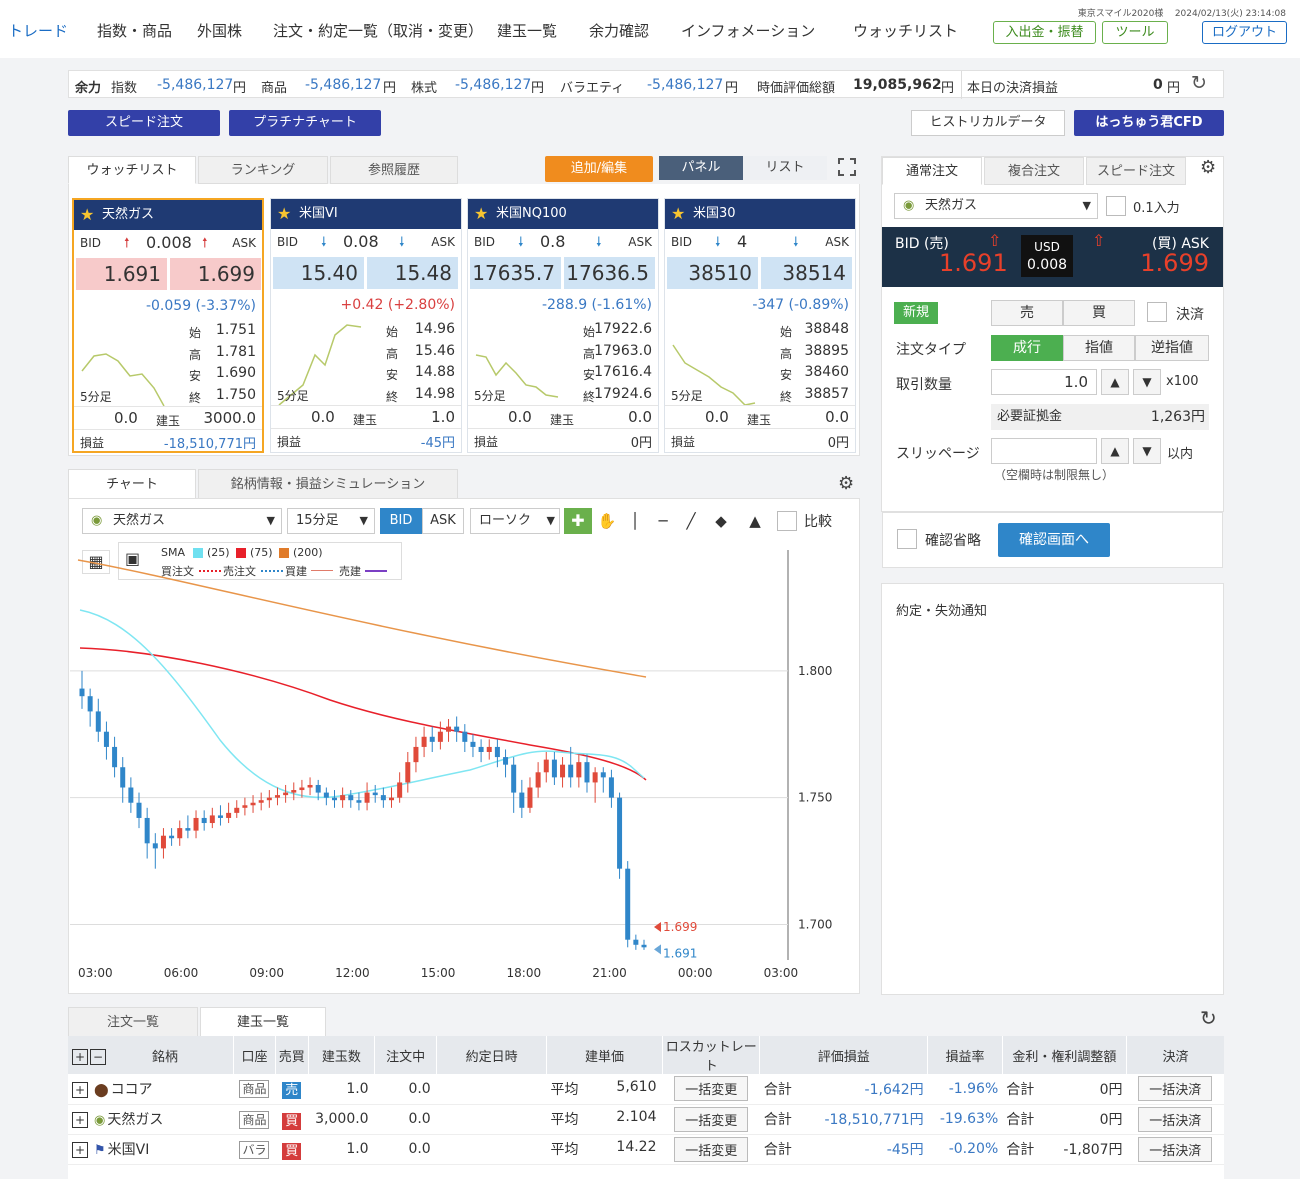  What do you see at coordinates (905, 30) in the screenshot?
I see `nav-watchlist: ウォッチリスト` at bounding box center [905, 30].